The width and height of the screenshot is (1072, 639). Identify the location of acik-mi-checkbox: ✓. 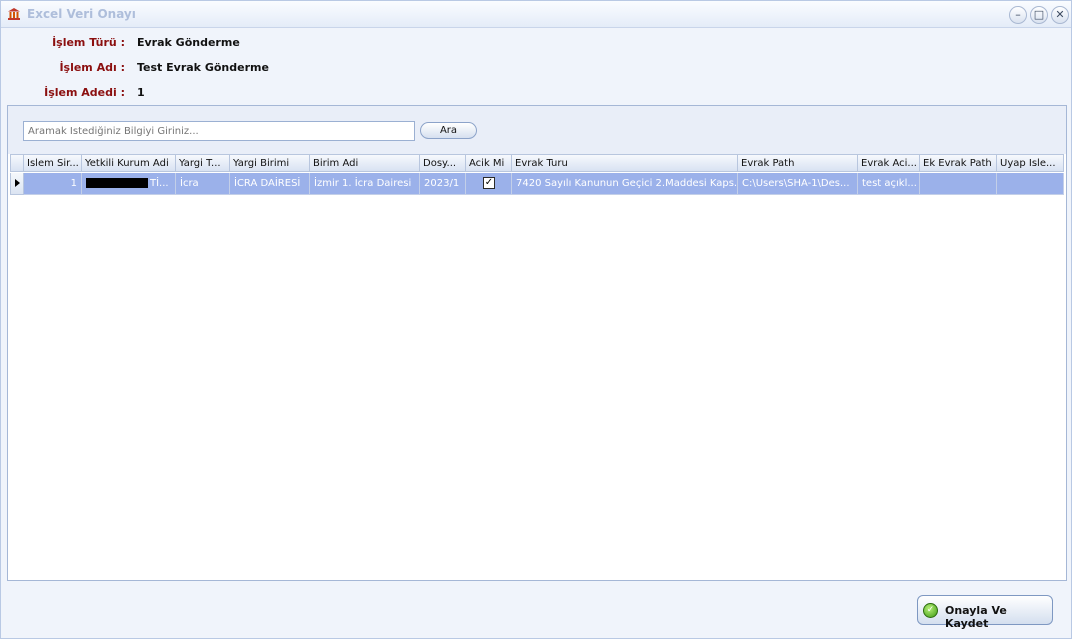
(489, 183).